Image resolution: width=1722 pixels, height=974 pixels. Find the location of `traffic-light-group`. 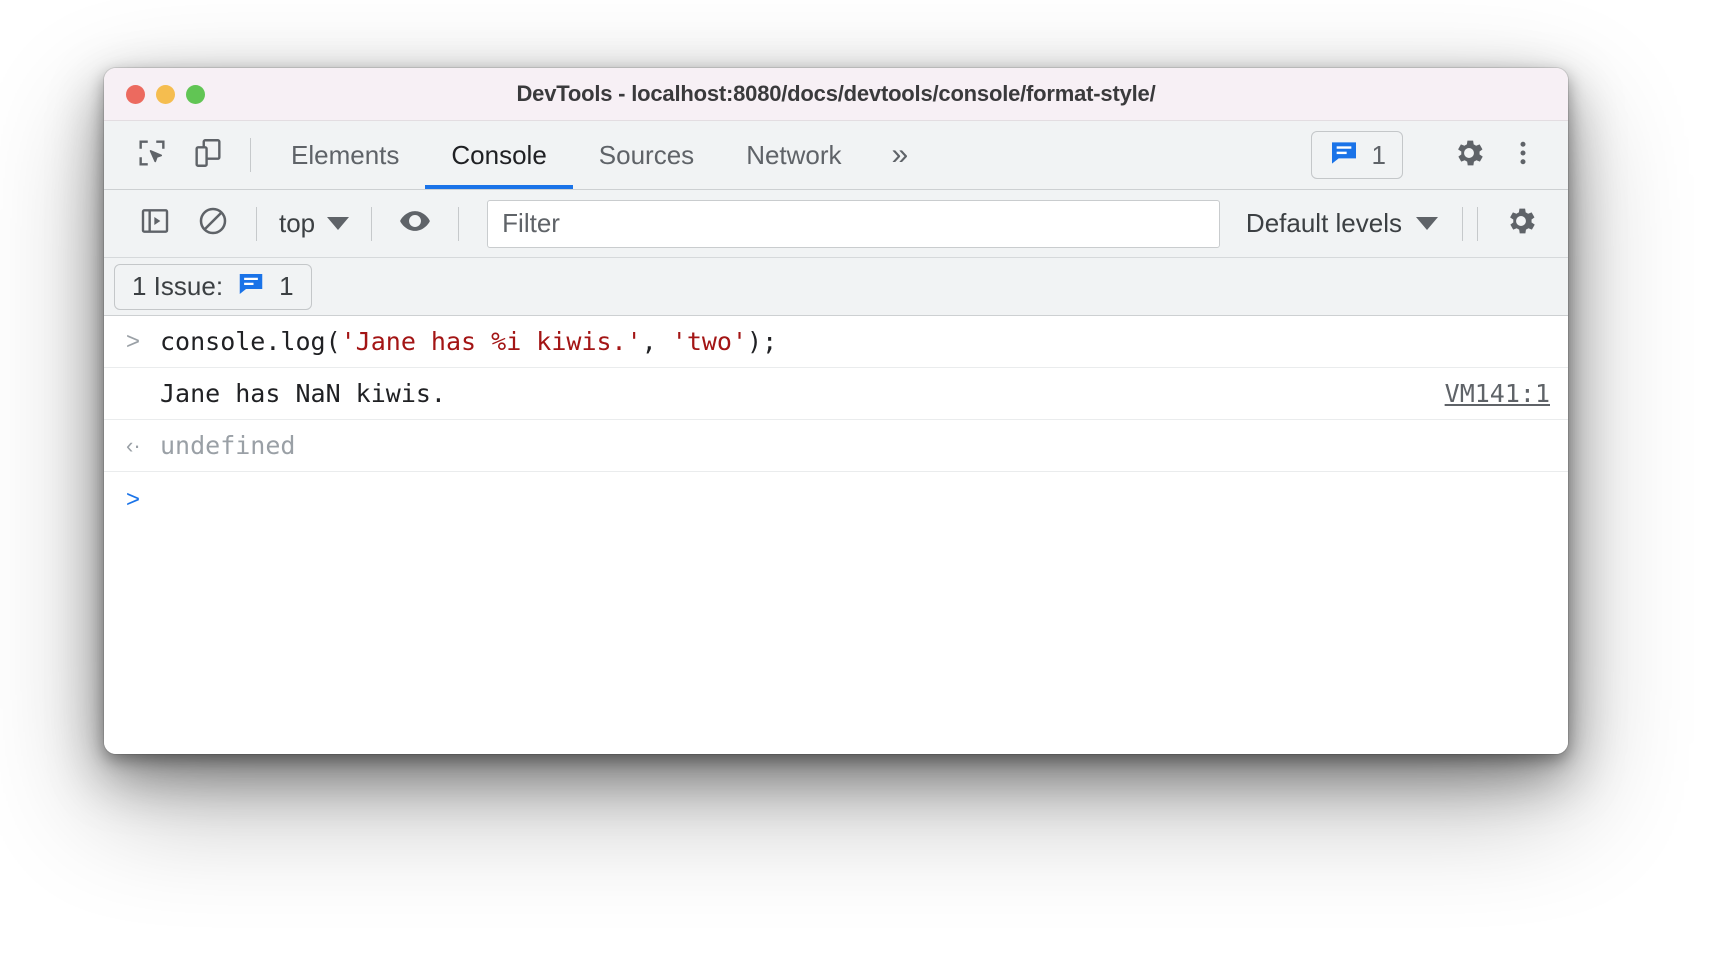

traffic-light-group is located at coordinates (165, 94).